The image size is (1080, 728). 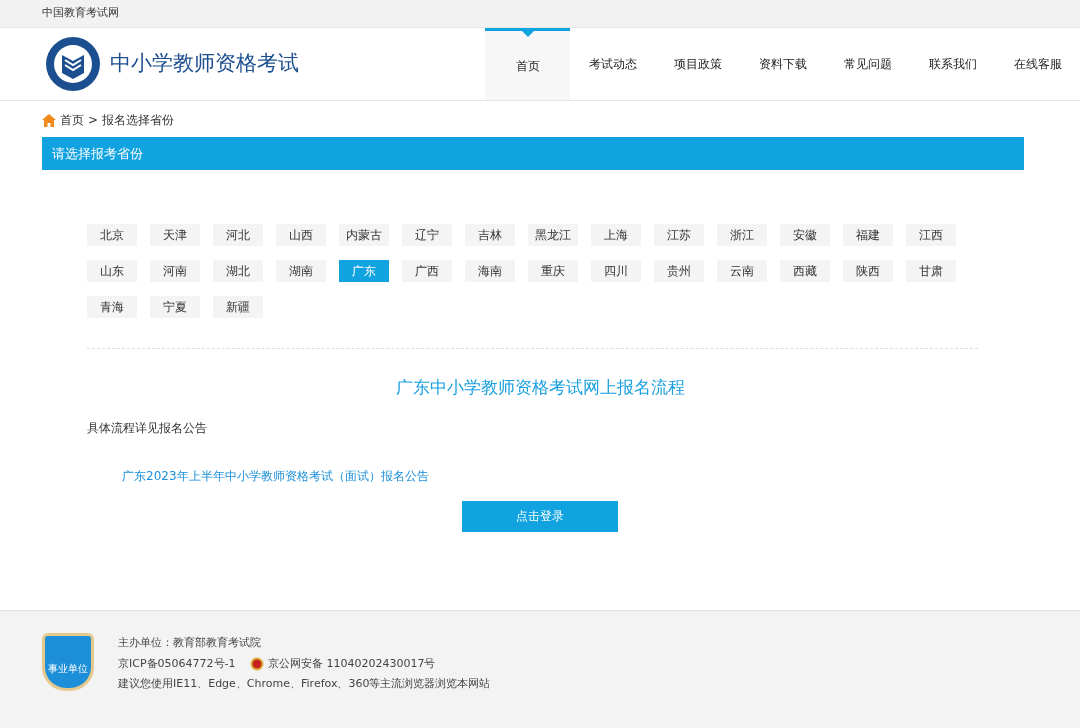 I want to click on province-button: 新疆, so click(x=238, y=307).